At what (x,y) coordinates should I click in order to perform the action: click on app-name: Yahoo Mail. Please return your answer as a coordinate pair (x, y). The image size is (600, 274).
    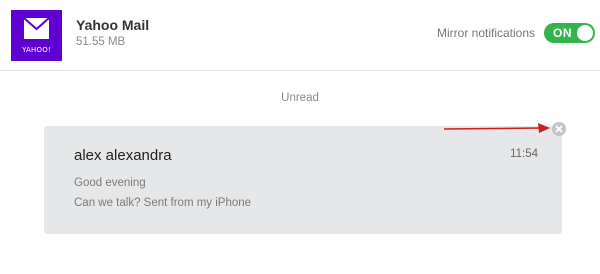
    Looking at the image, I should click on (113, 25).